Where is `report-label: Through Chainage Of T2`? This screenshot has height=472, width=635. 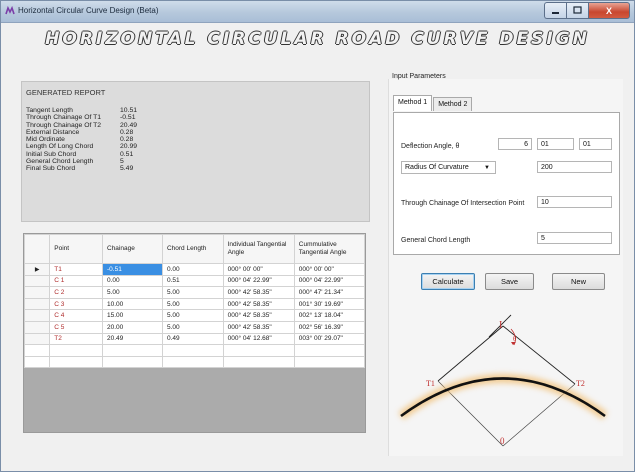 report-label: Through Chainage Of T2 is located at coordinates (64, 125).